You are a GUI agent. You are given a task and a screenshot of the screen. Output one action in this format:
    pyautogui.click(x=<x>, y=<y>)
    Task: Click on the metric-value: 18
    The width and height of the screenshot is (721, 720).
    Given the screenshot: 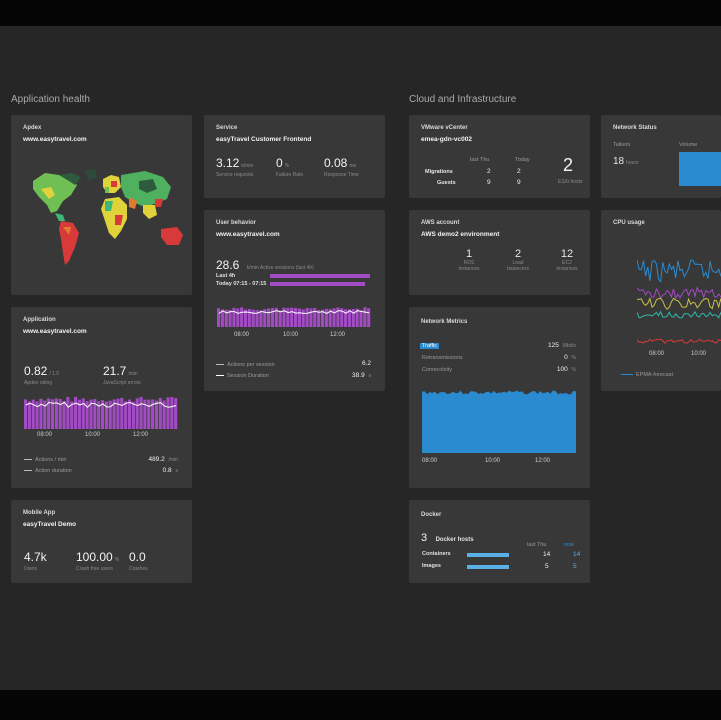 What is the action you would take?
    pyautogui.click(x=619, y=161)
    